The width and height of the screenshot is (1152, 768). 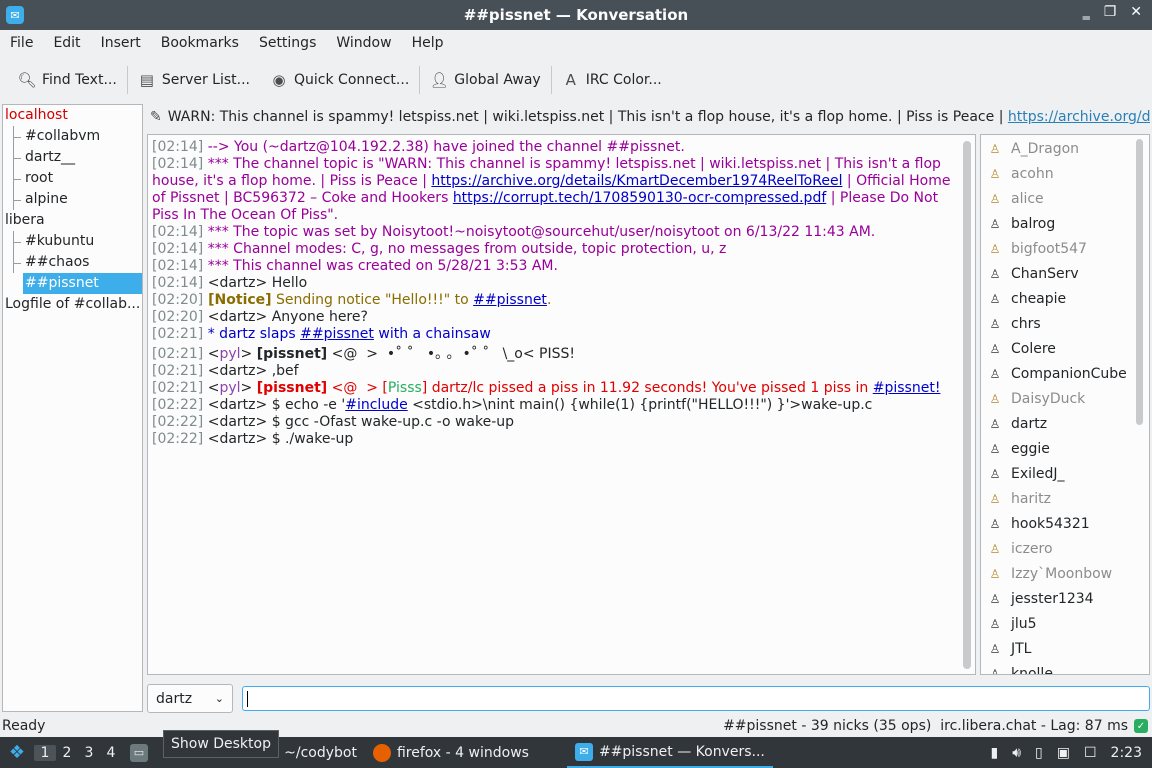 I want to click on nick-list-item: ♙ ChanServ, so click(x=1065, y=274).